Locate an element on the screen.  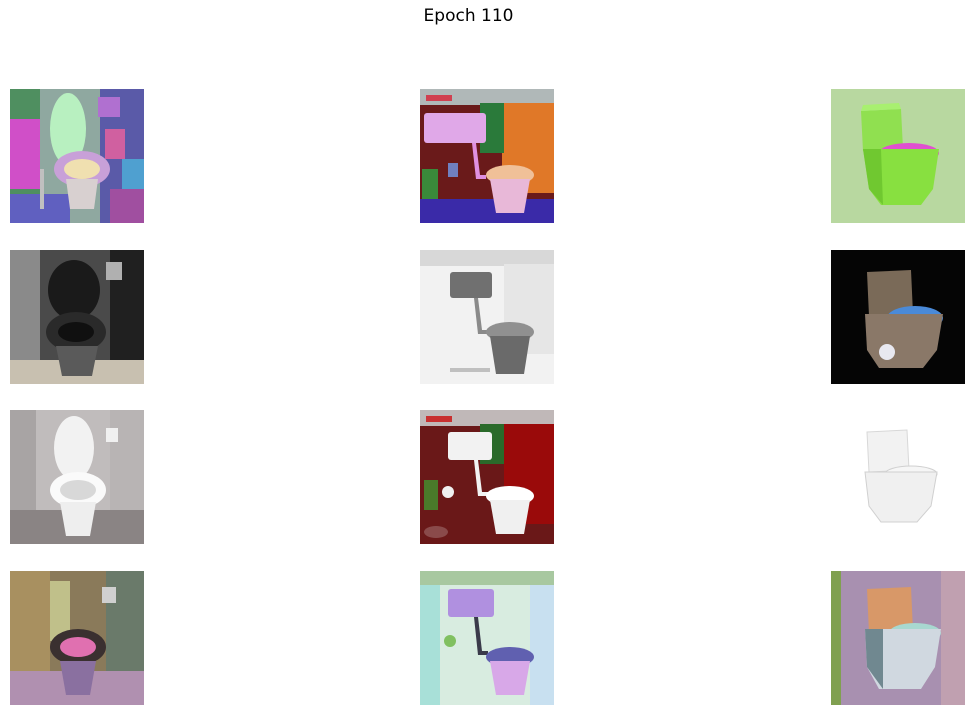
toilet-image-r4-c1 is located at coordinates (77, 638).